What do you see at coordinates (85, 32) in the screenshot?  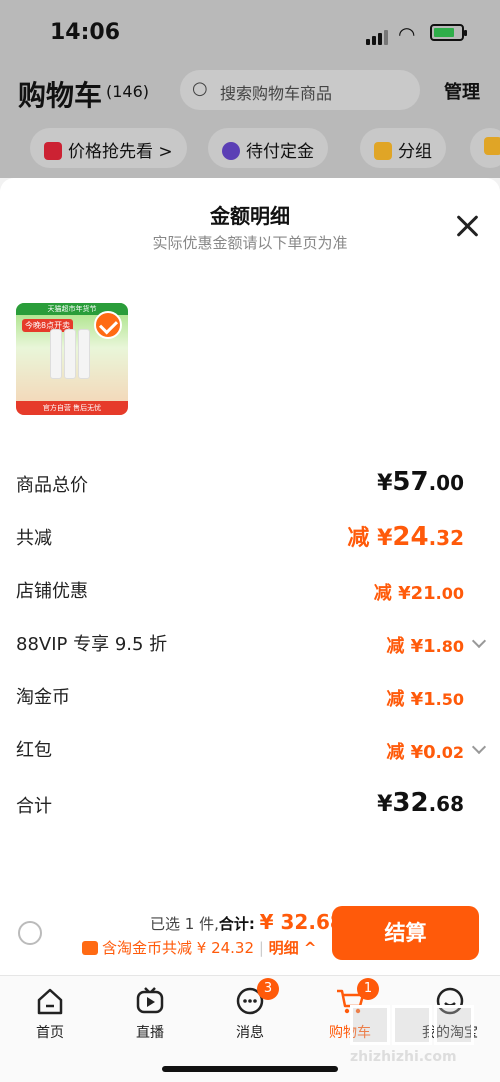 I see `status-time: 14:06` at bounding box center [85, 32].